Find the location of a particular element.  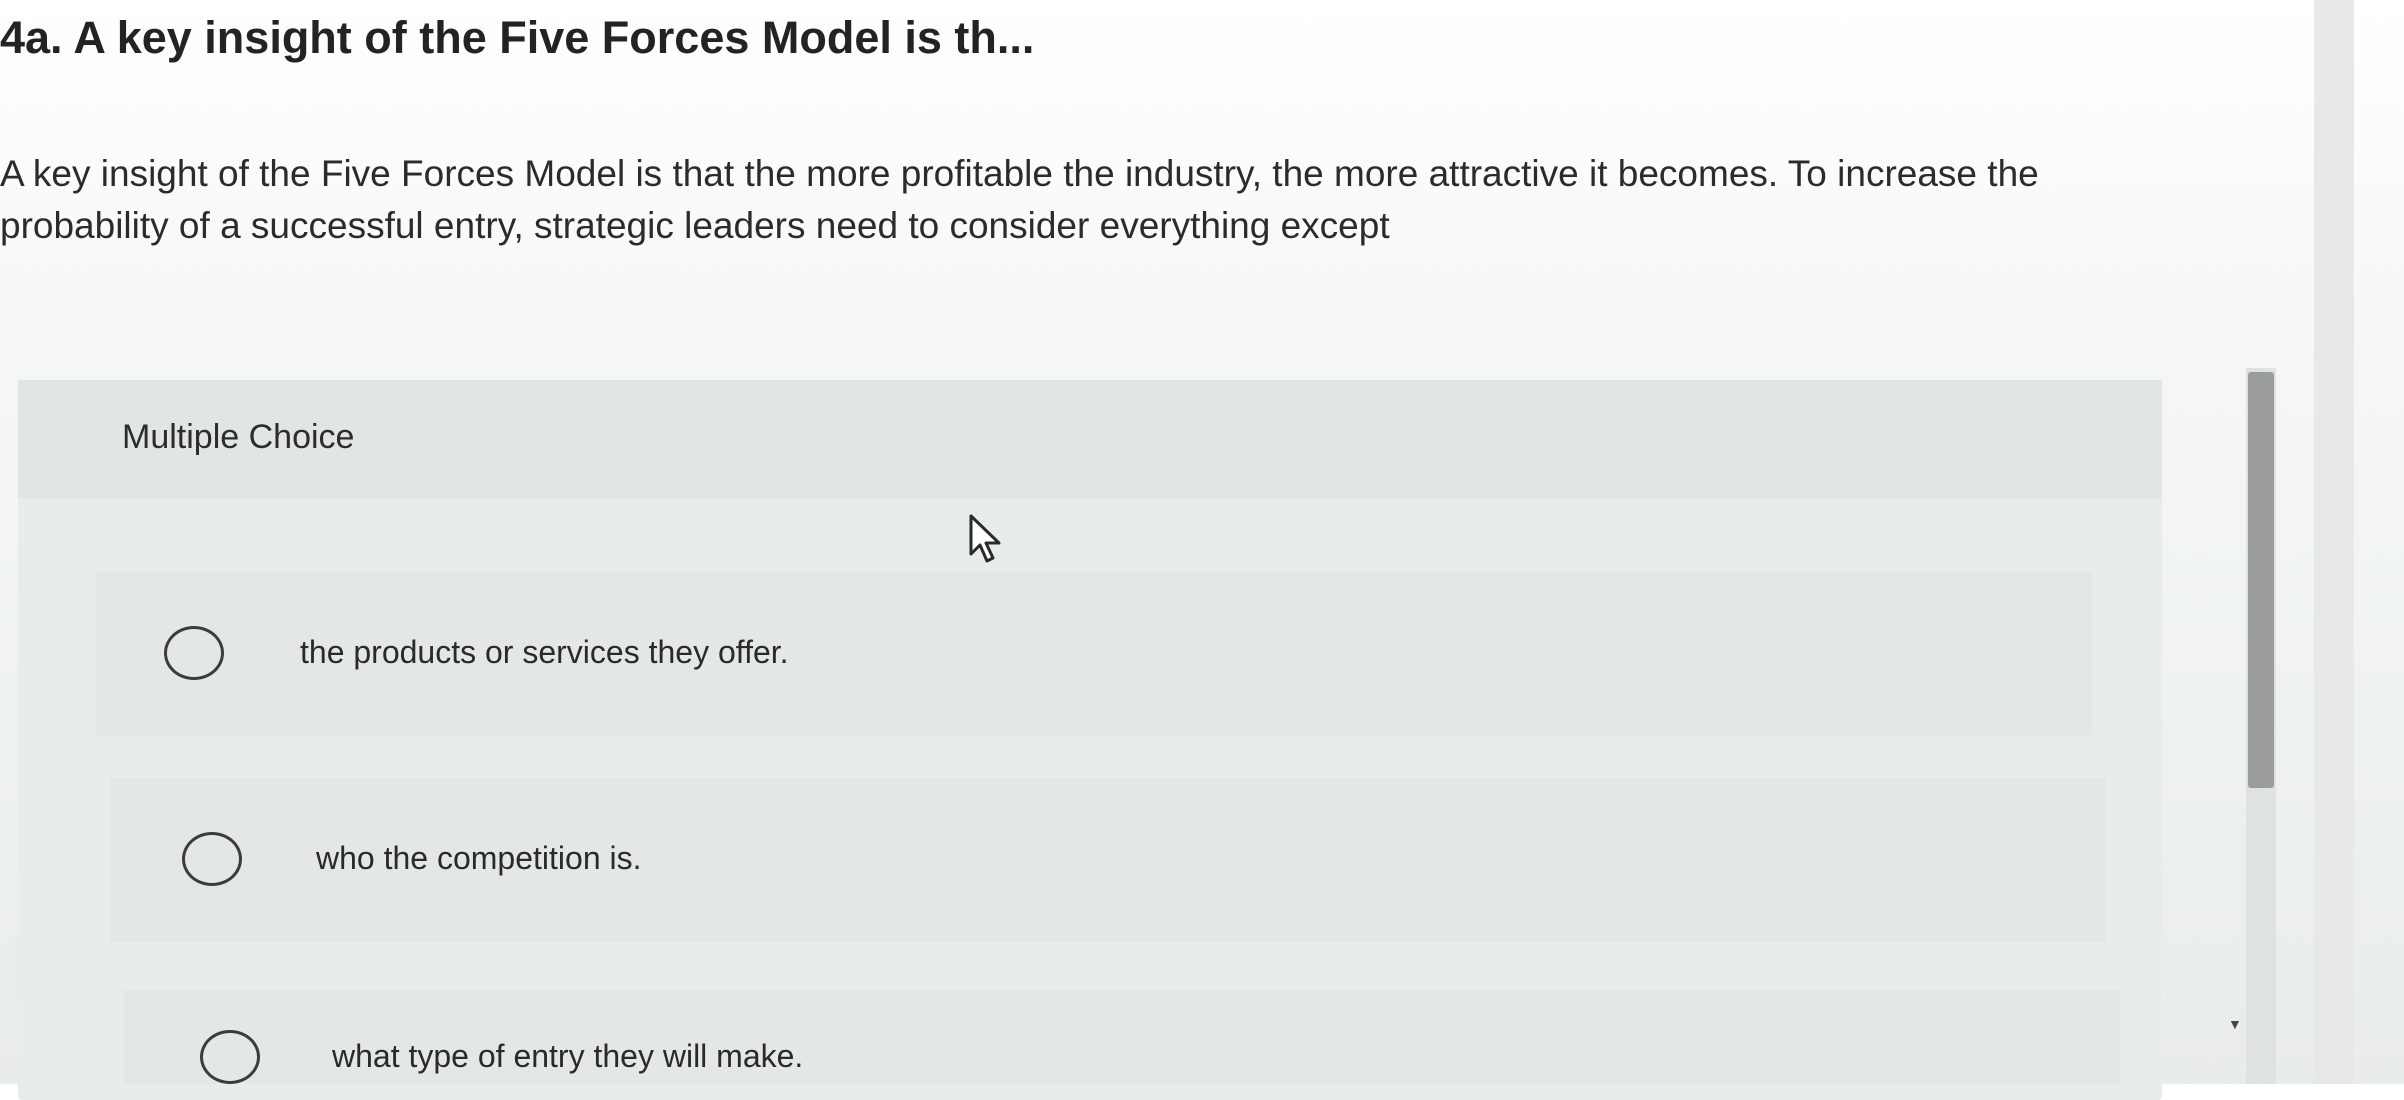

scroll-down-arrow-icon: ▼ is located at coordinates (2235, 1024).